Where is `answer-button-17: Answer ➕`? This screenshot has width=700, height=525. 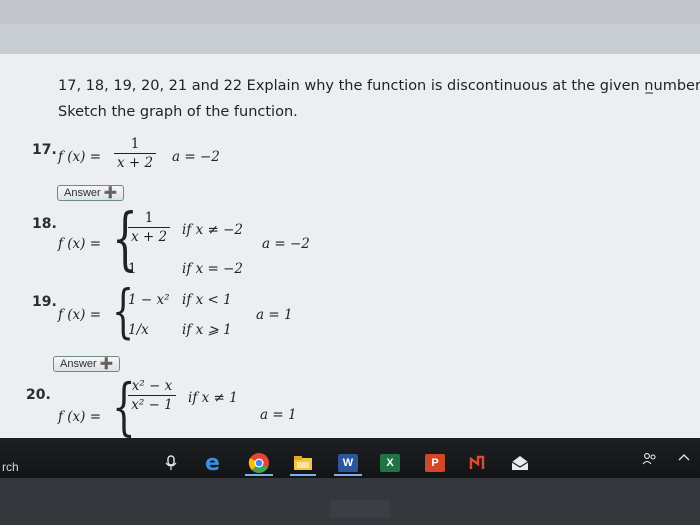
answer-button-17: Answer ➕ is located at coordinates (91, 193).